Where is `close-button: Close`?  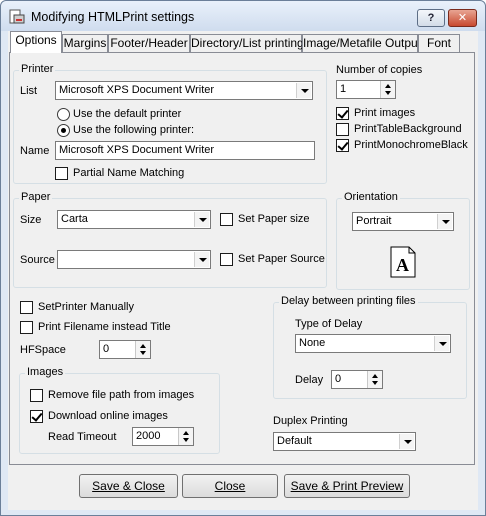
close-button: Close is located at coordinates (230, 486).